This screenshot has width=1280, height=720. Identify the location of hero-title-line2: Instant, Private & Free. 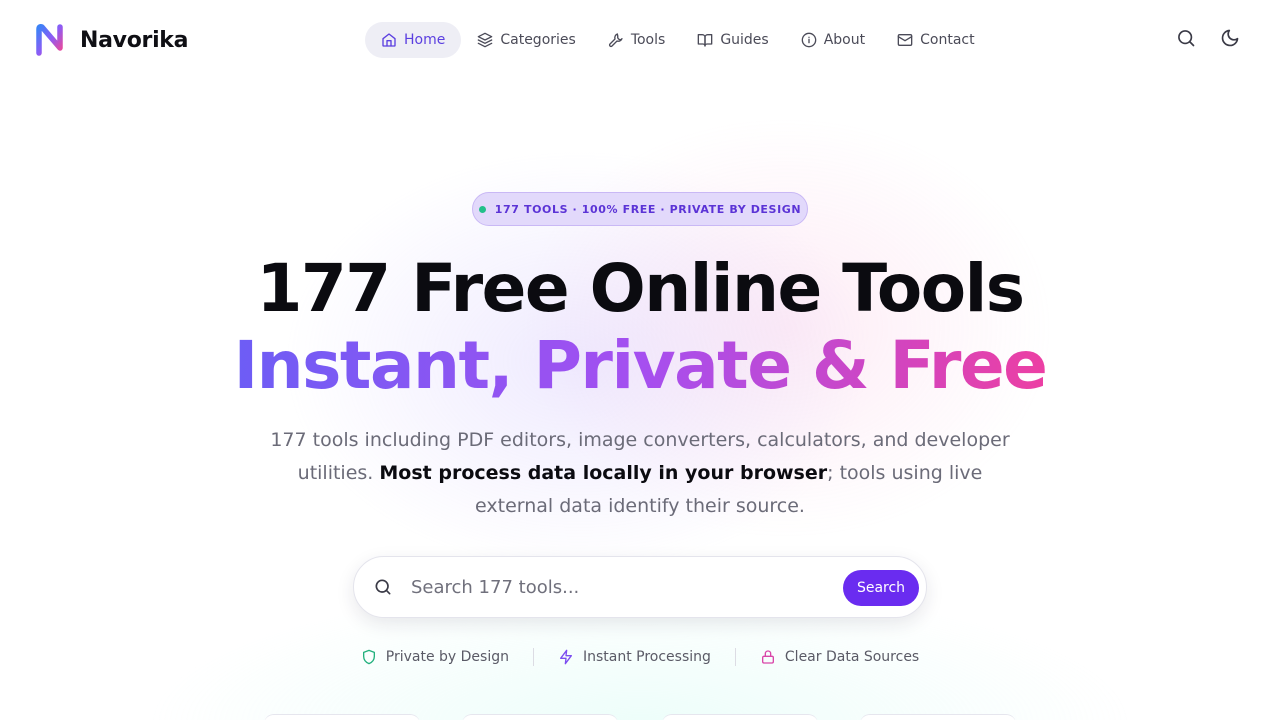
(640, 365).